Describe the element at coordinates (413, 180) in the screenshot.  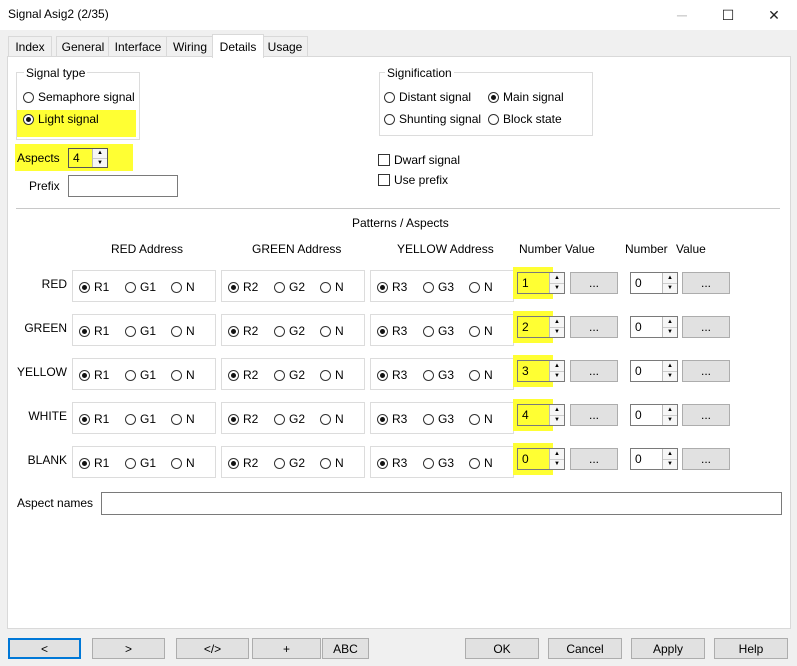
I see `use-prefix-checkbox: Use prefix` at that location.